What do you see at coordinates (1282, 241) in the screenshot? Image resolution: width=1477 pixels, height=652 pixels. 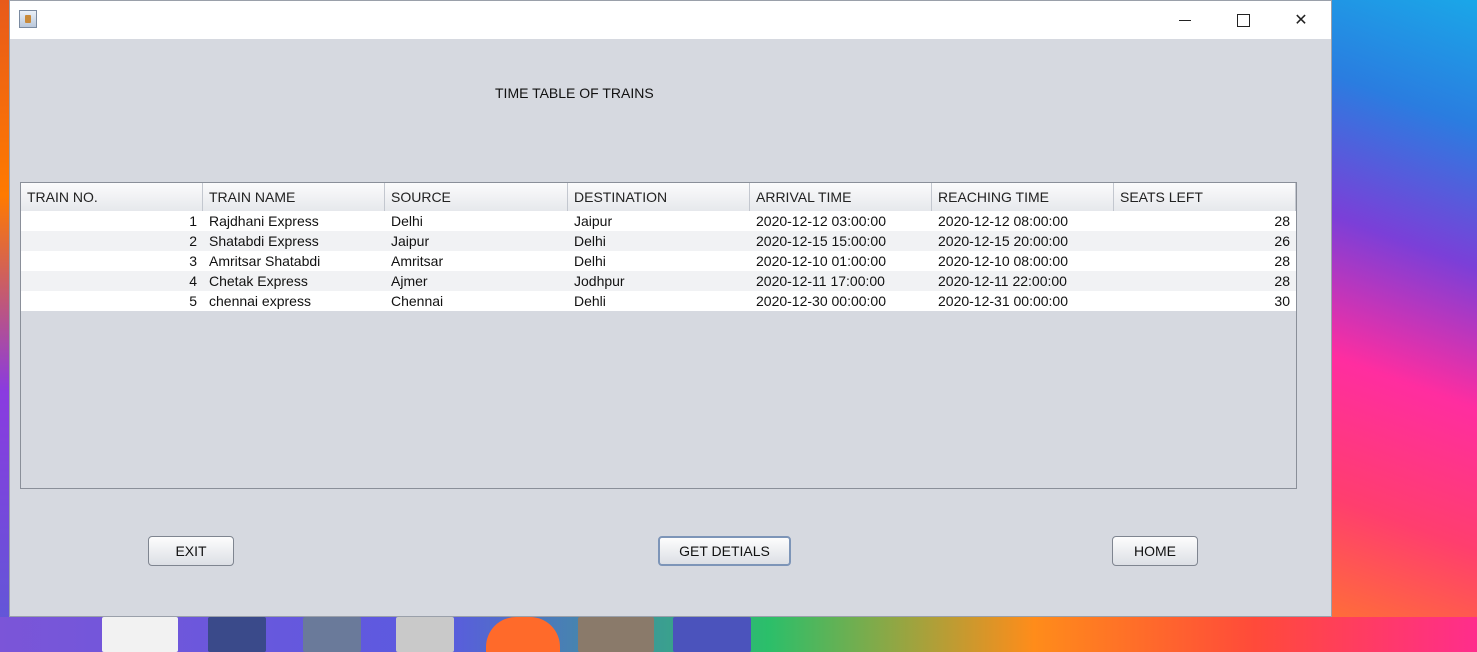 I see `cell-seats-left: 26` at bounding box center [1282, 241].